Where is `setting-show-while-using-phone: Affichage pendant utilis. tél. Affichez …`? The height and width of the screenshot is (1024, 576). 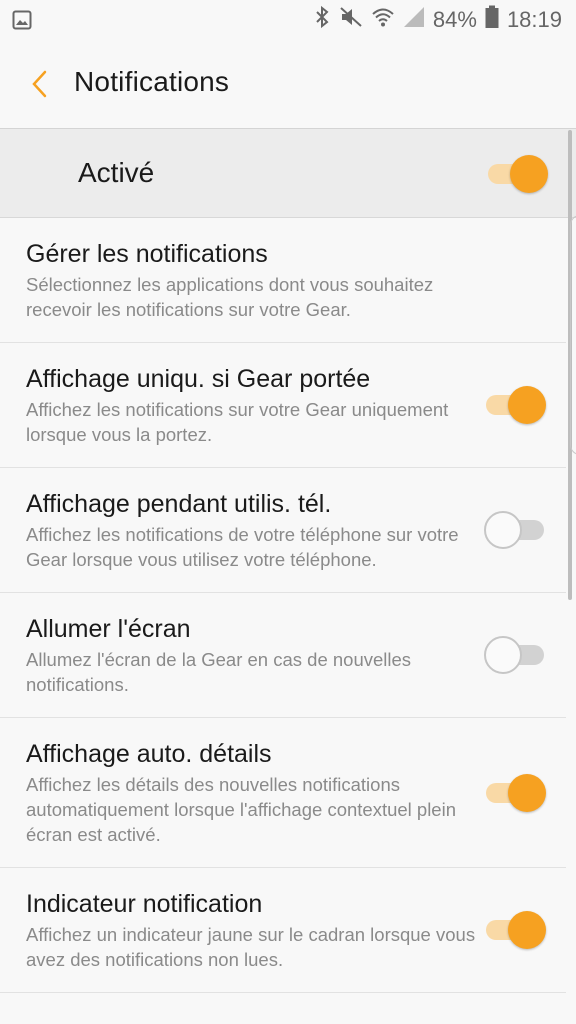
setting-show-while-using-phone: Affichage pendant utilis. tél. Affichez … is located at coordinates (283, 530).